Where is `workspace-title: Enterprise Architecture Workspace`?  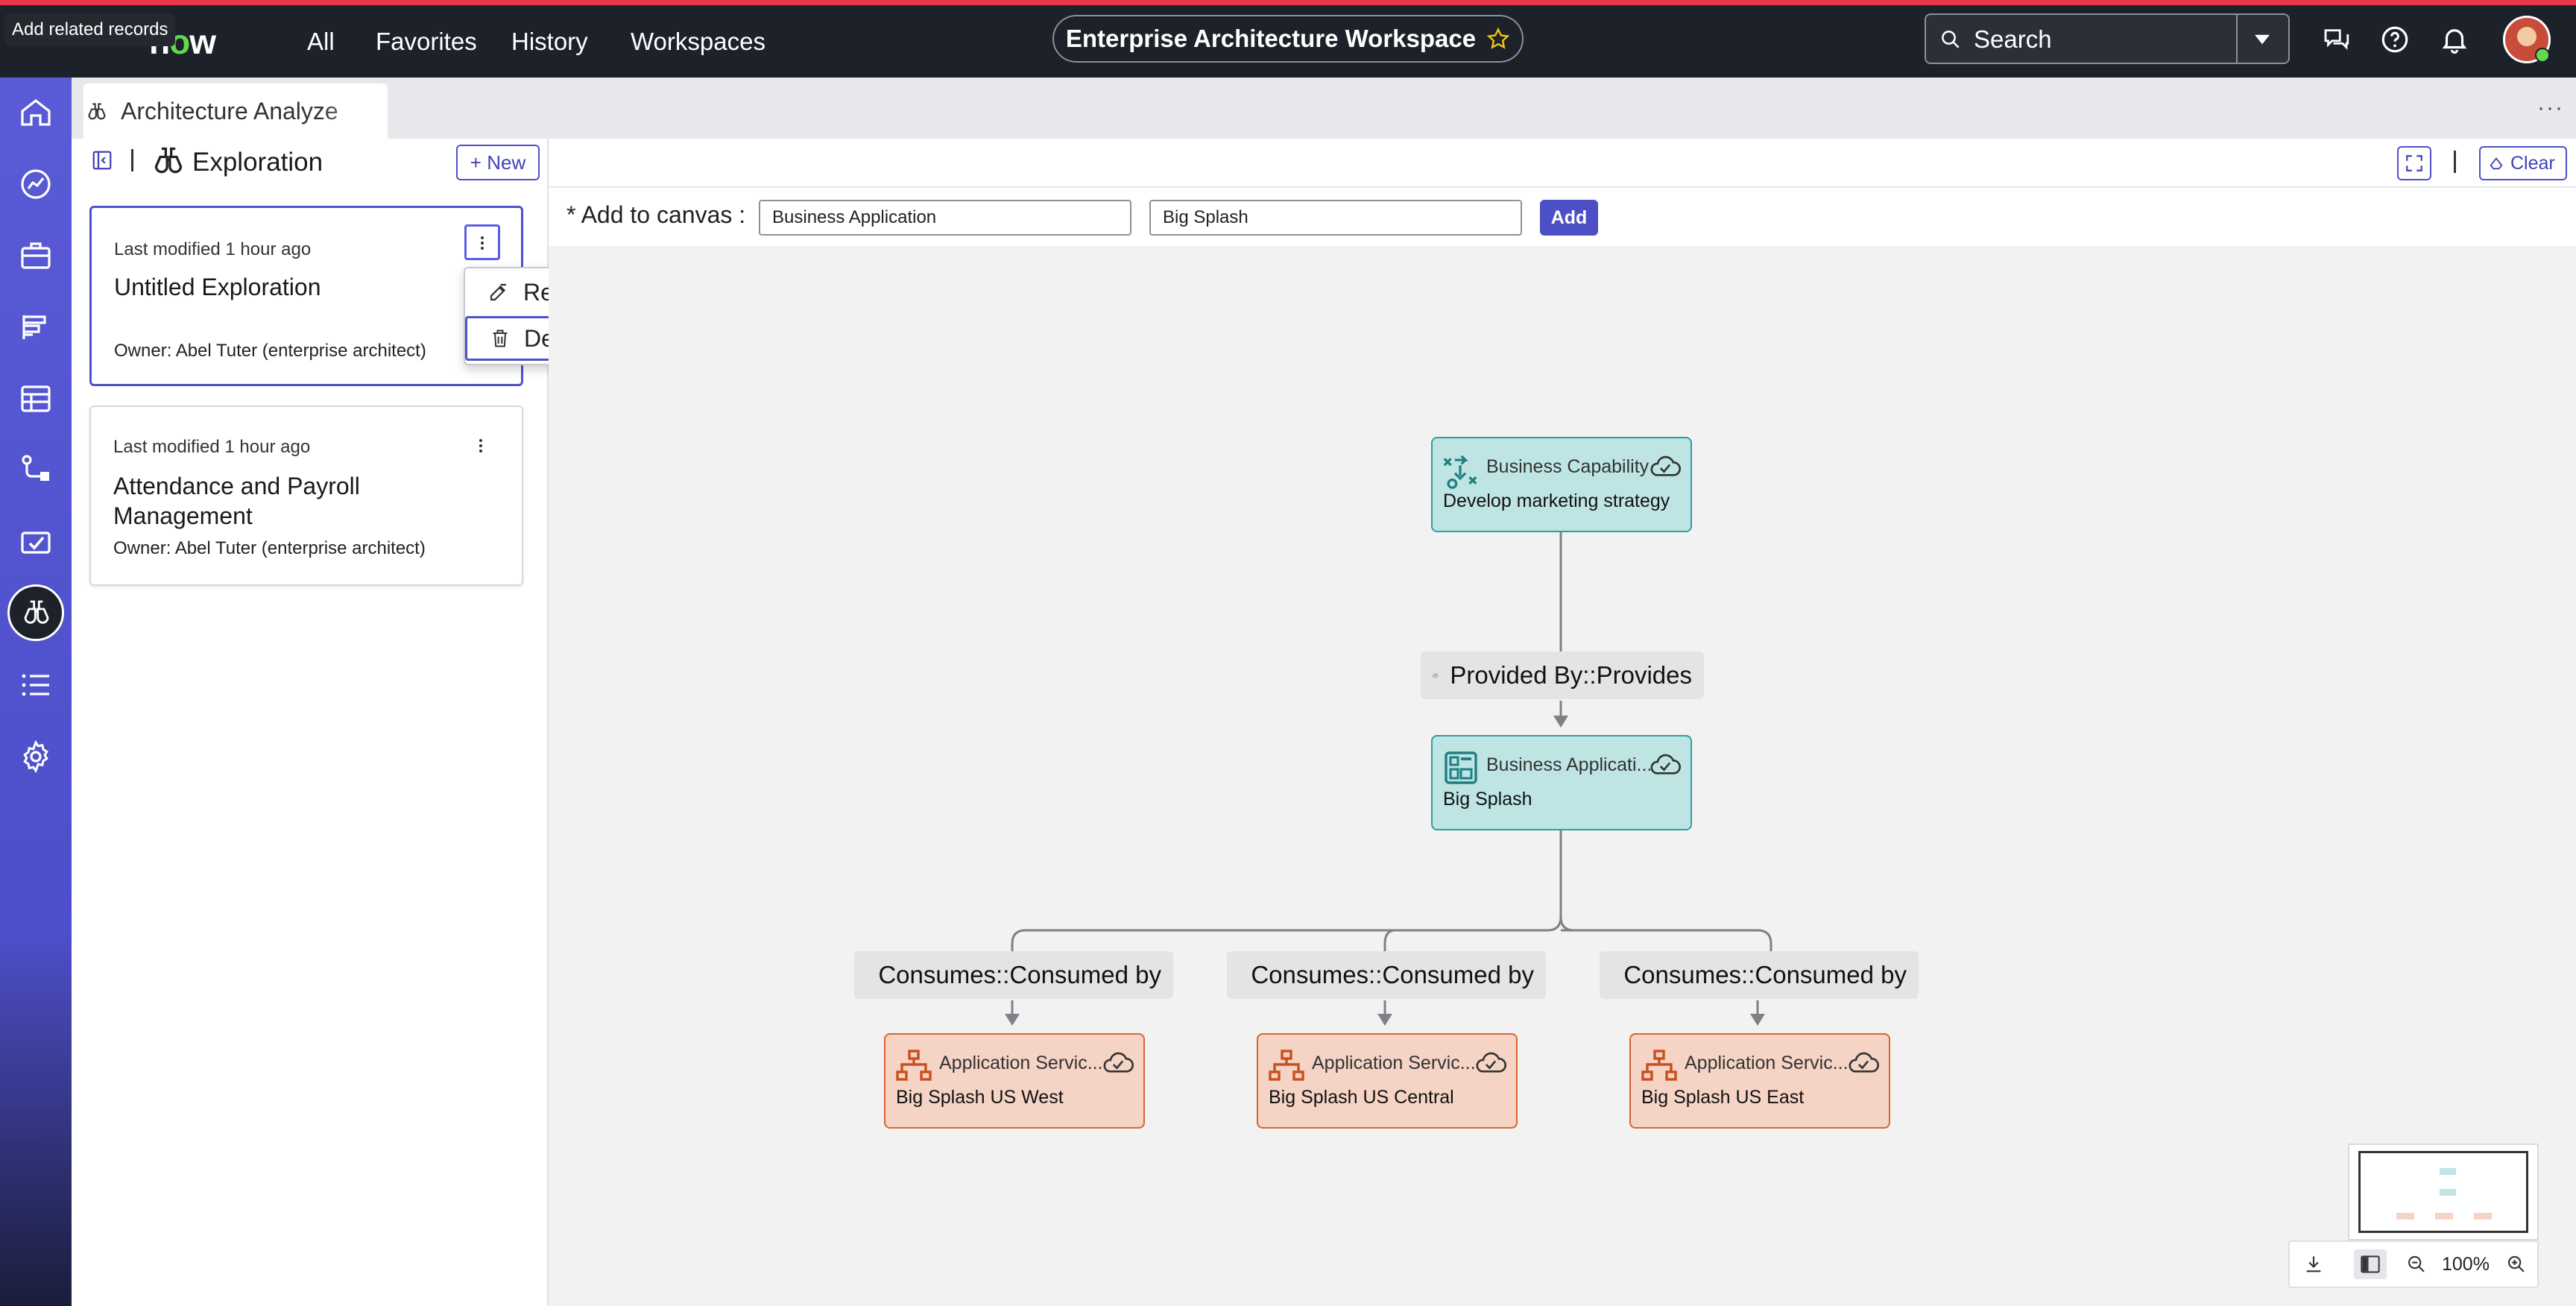 workspace-title: Enterprise Architecture Workspace is located at coordinates (1271, 38).